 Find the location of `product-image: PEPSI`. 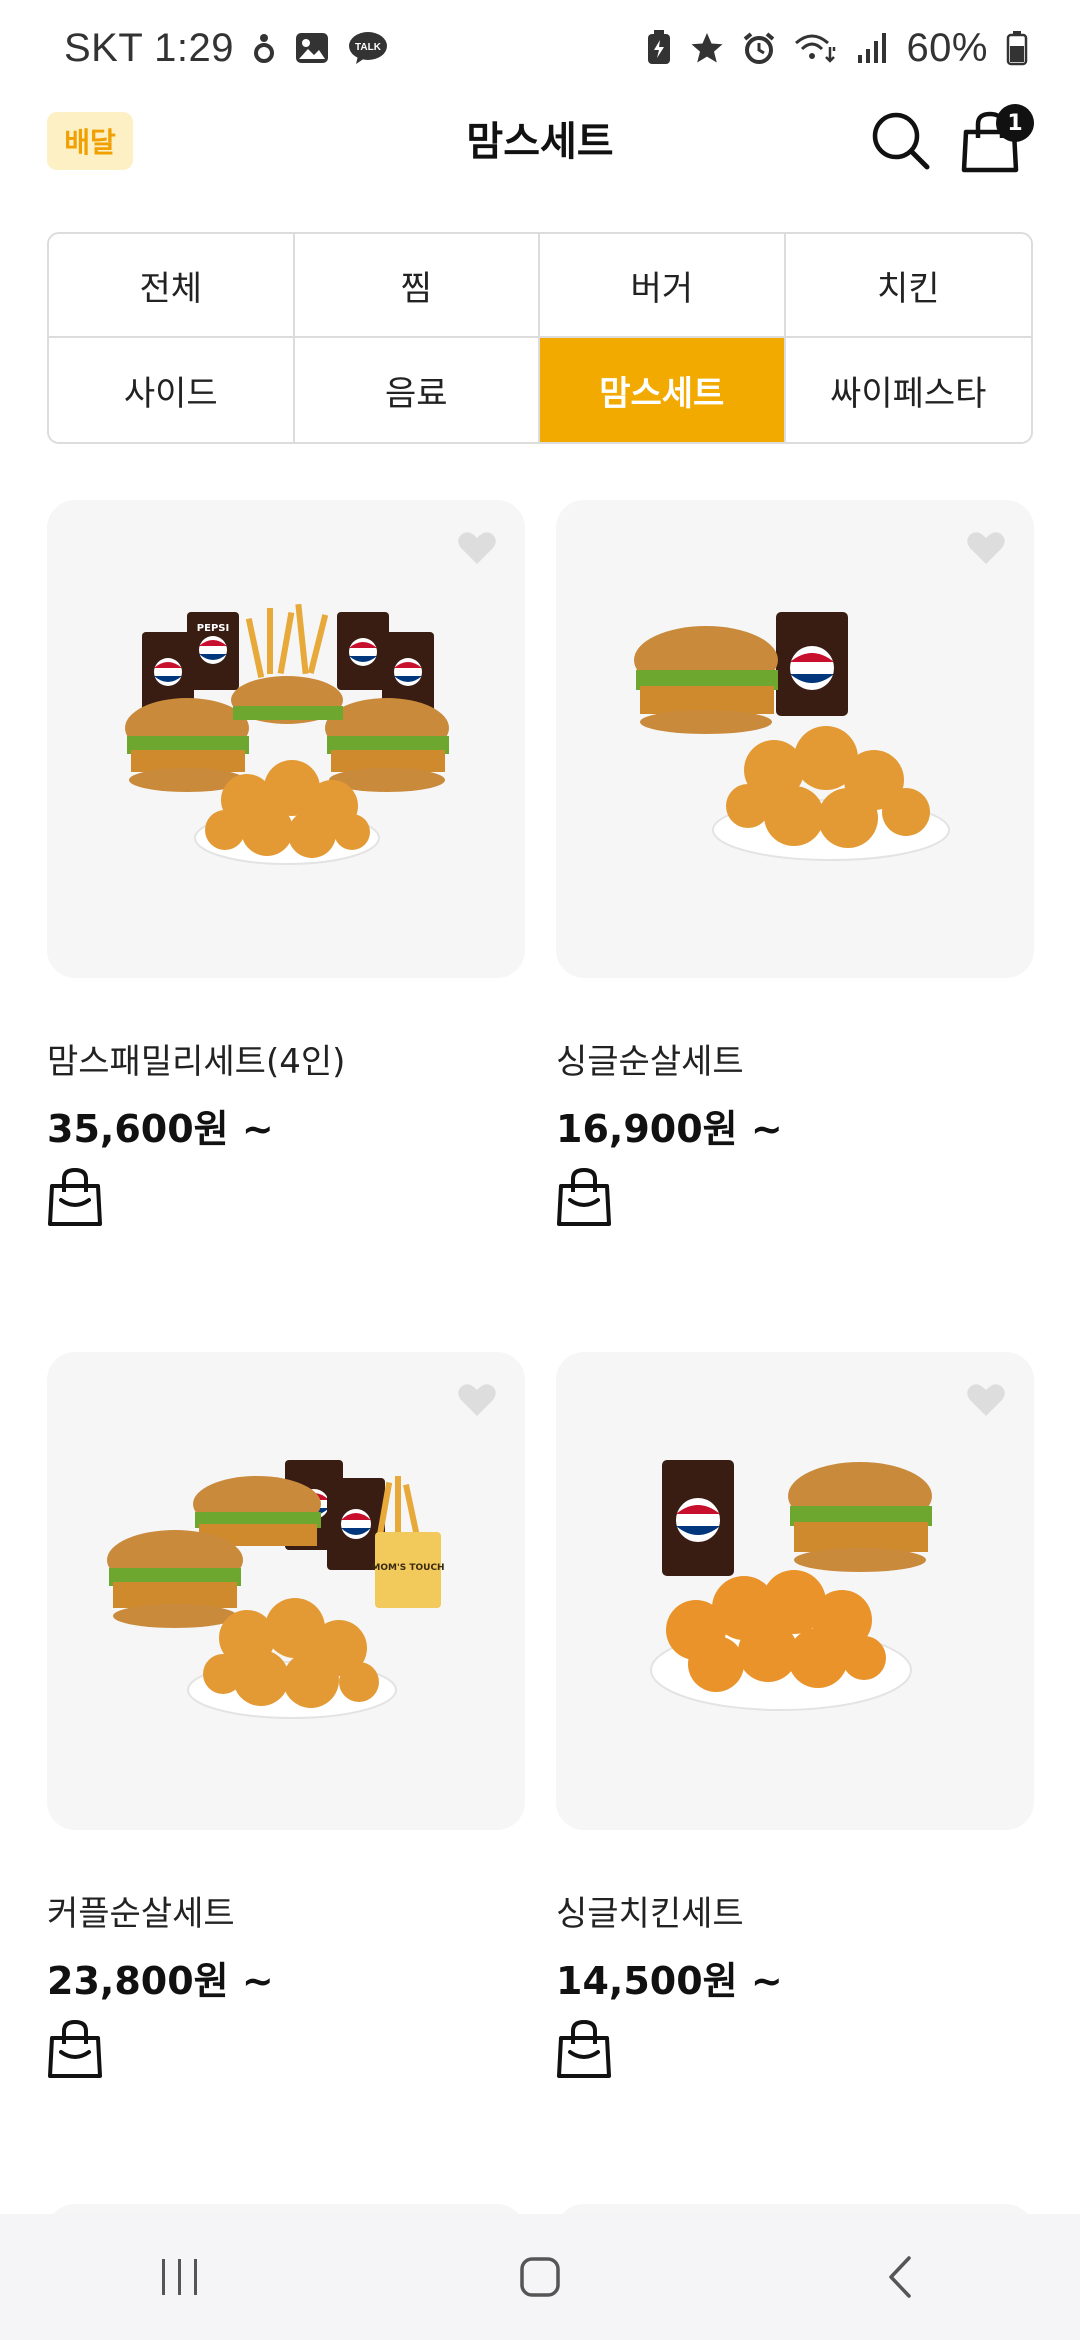

product-image: PEPSI is located at coordinates (286, 739).